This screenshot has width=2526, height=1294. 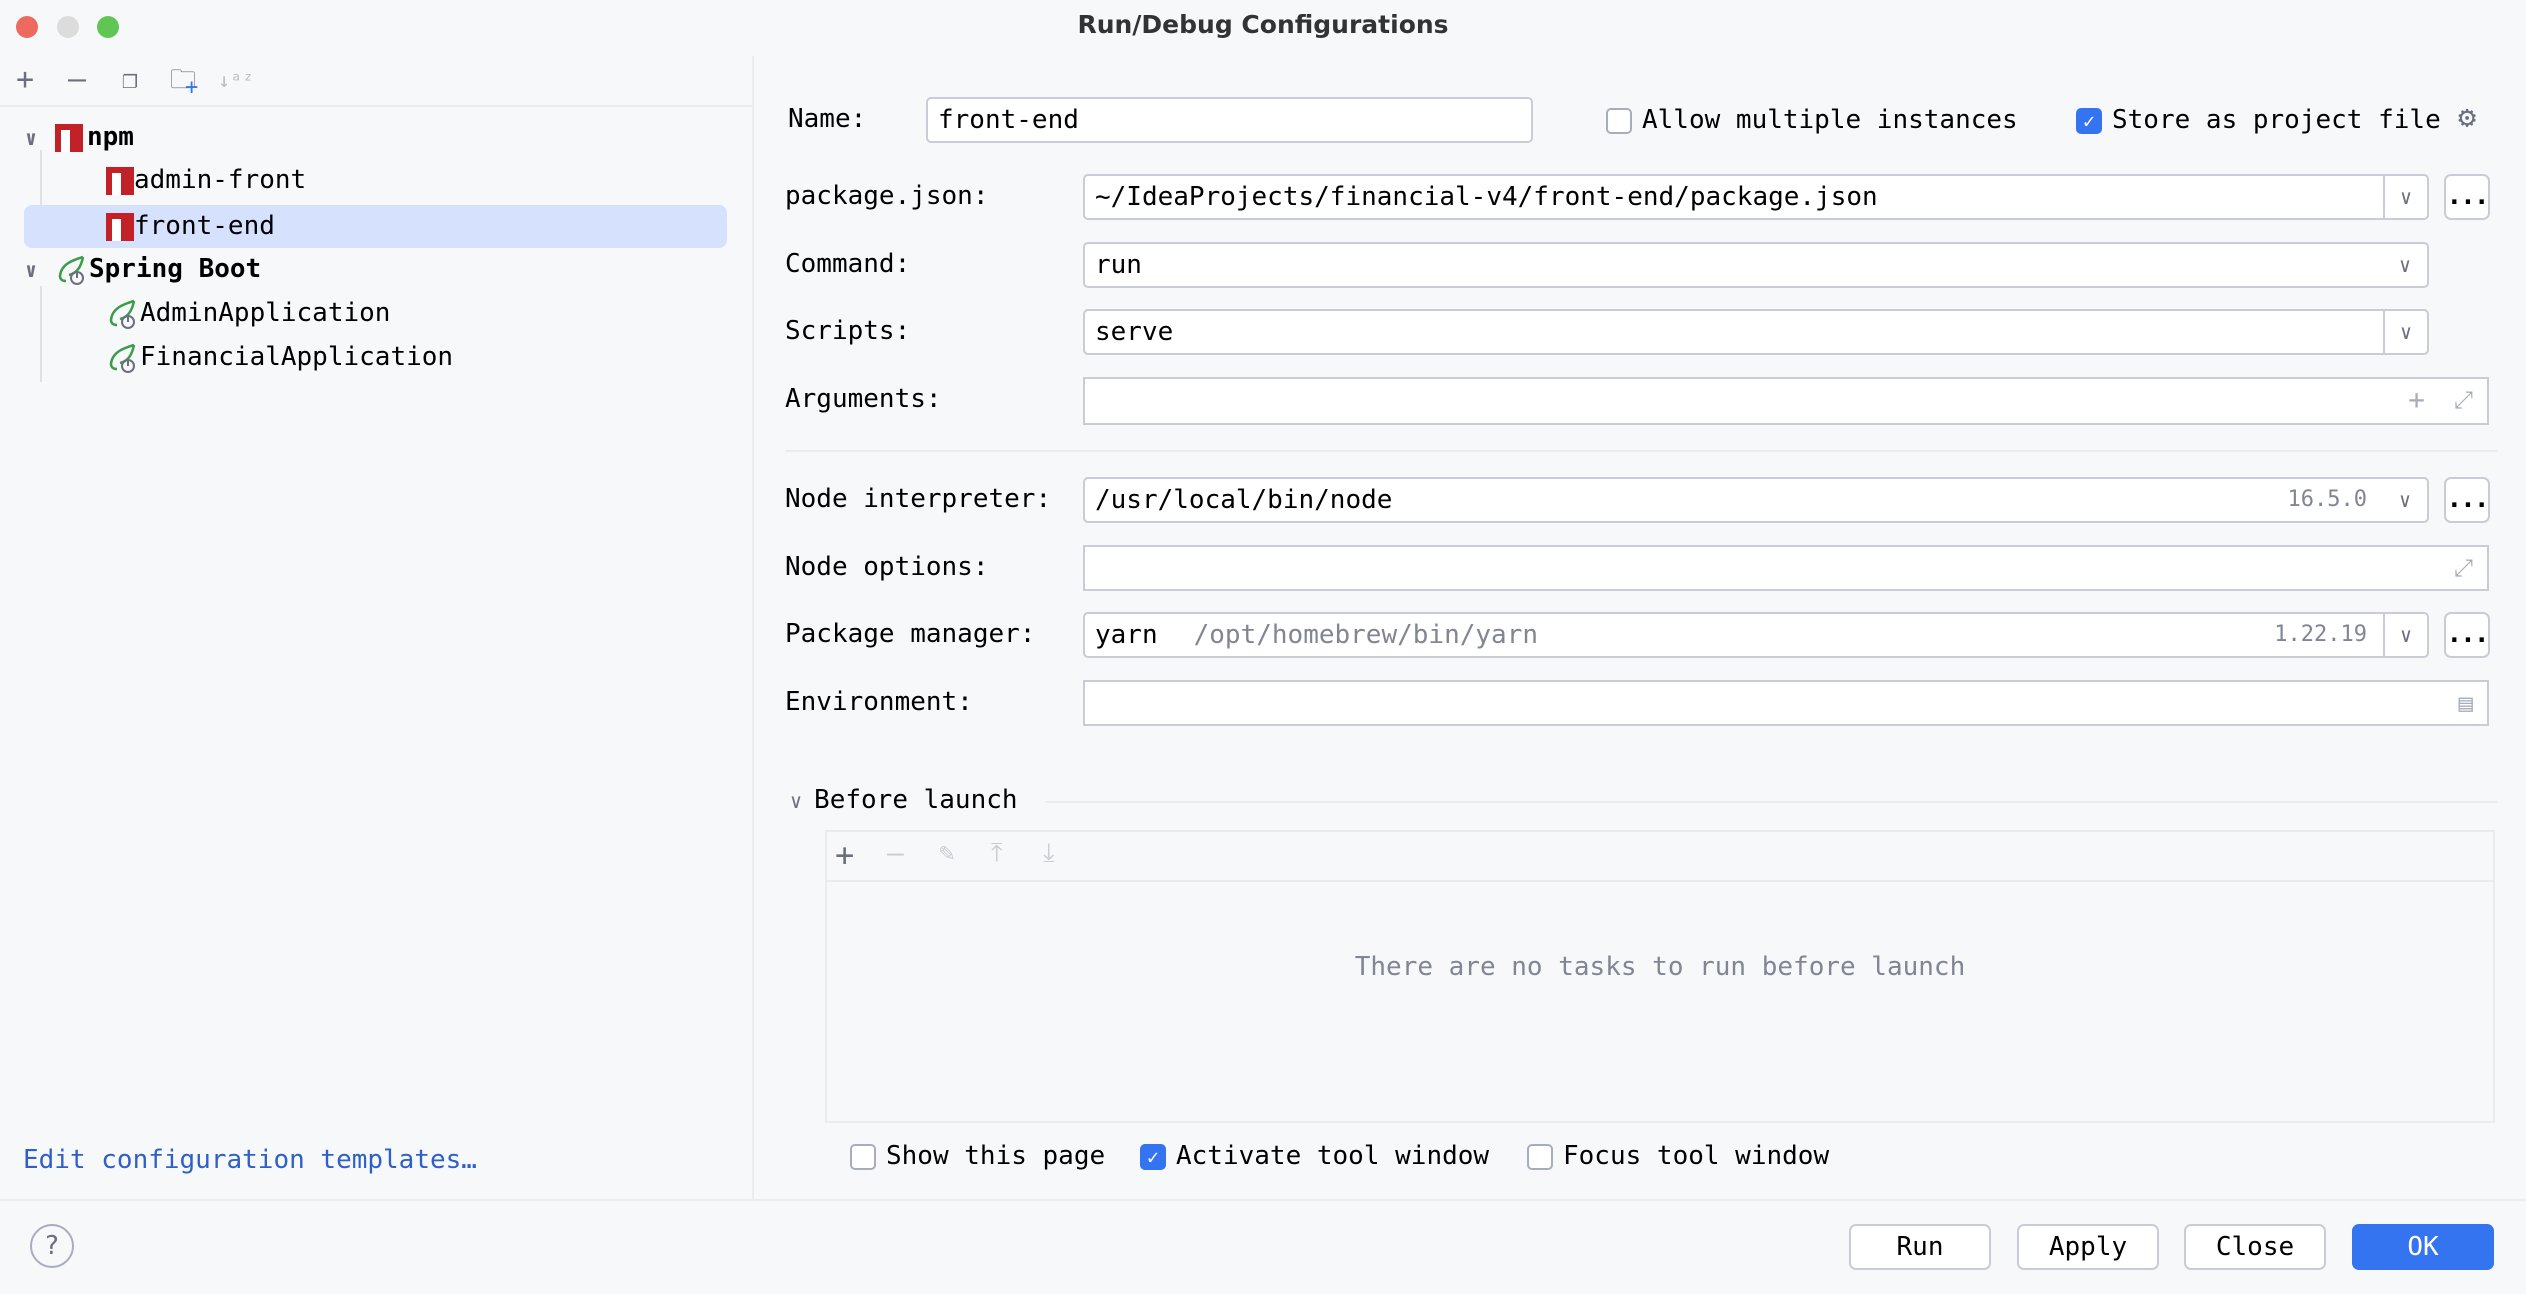 I want to click on store-project-checkbox: ✓ Store as project file, so click(x=2258, y=120).